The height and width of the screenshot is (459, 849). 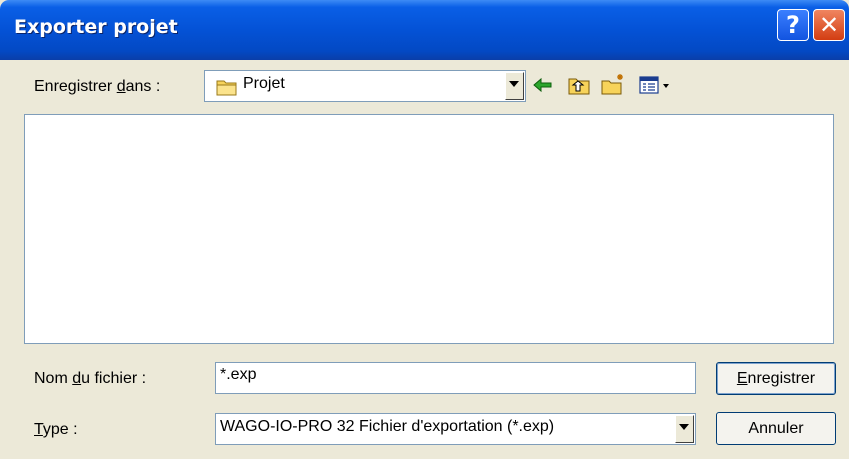 What do you see at coordinates (121, 86) in the screenshot?
I see `save-in-label-accel: d` at bounding box center [121, 86].